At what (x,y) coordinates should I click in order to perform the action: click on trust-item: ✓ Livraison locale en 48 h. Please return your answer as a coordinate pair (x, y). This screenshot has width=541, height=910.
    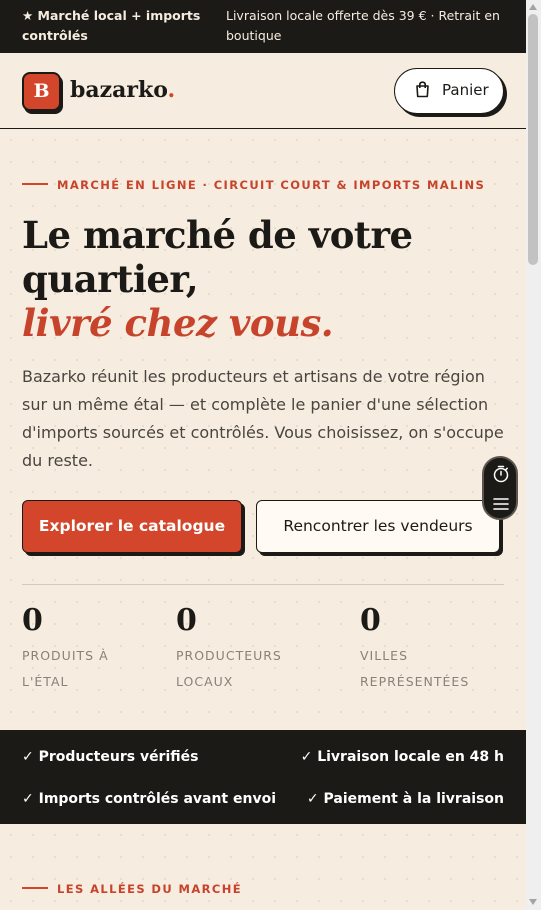
    Looking at the image, I should click on (402, 757).